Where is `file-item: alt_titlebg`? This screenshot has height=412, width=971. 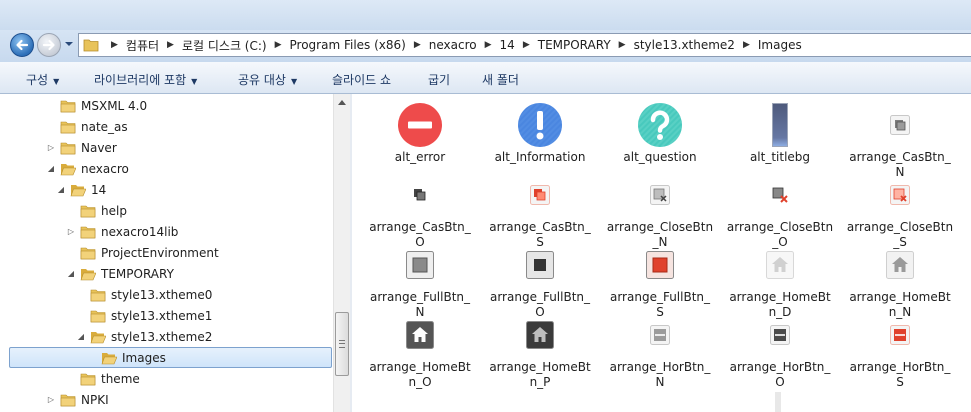 file-item: alt_titlebg is located at coordinates (780, 132).